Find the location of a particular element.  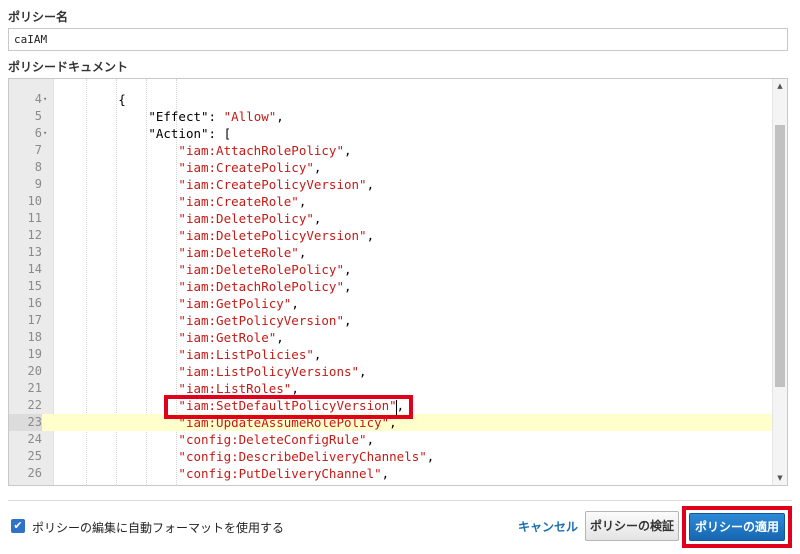

line-number: 21 is located at coordinates (34, 388).